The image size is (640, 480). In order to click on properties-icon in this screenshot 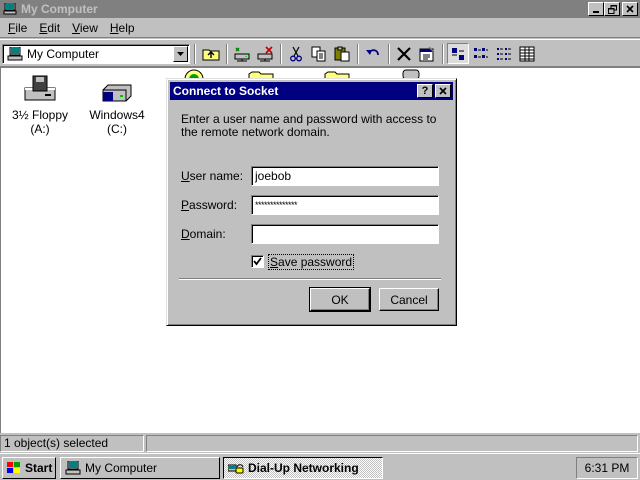, I will do `click(427, 53)`.